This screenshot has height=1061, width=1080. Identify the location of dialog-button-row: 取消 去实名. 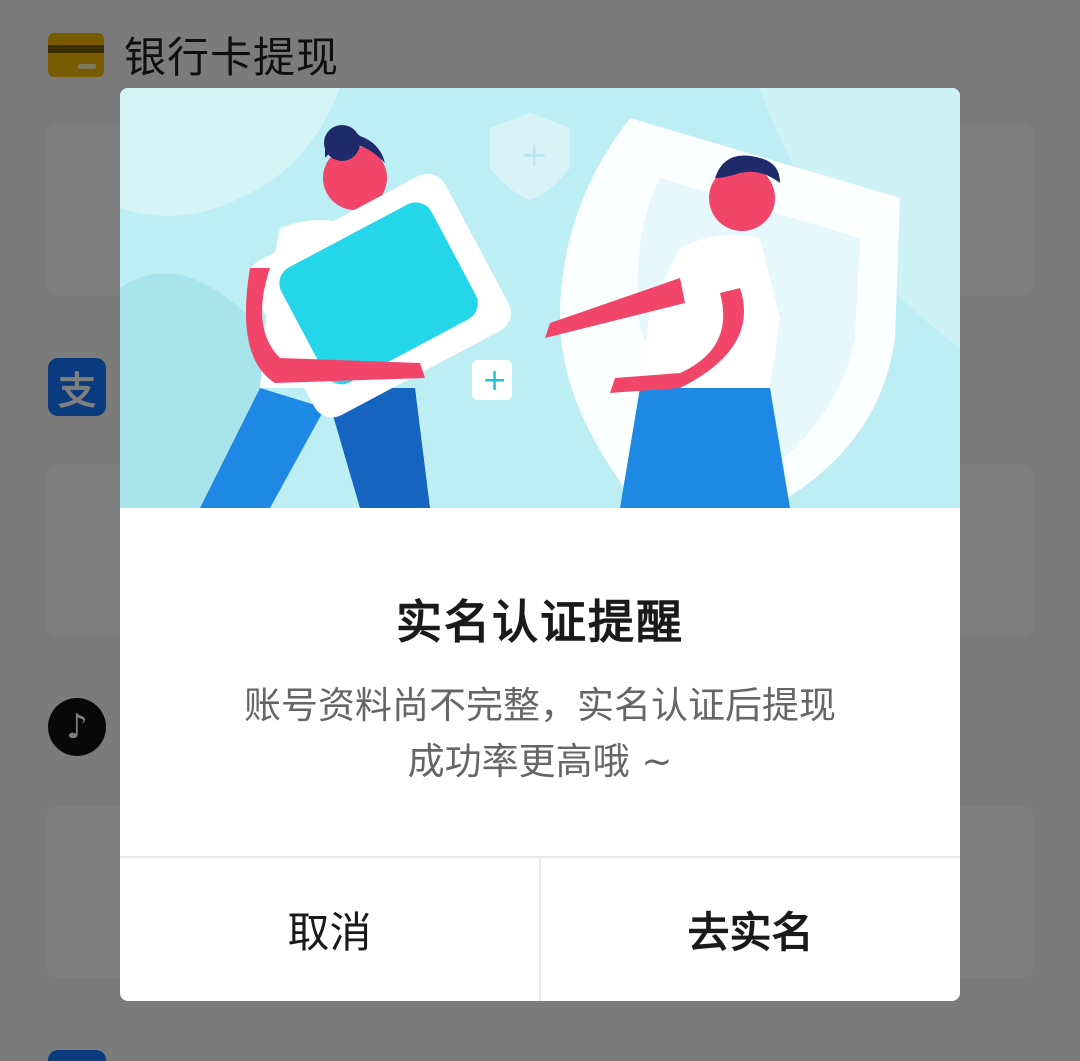
(540, 928).